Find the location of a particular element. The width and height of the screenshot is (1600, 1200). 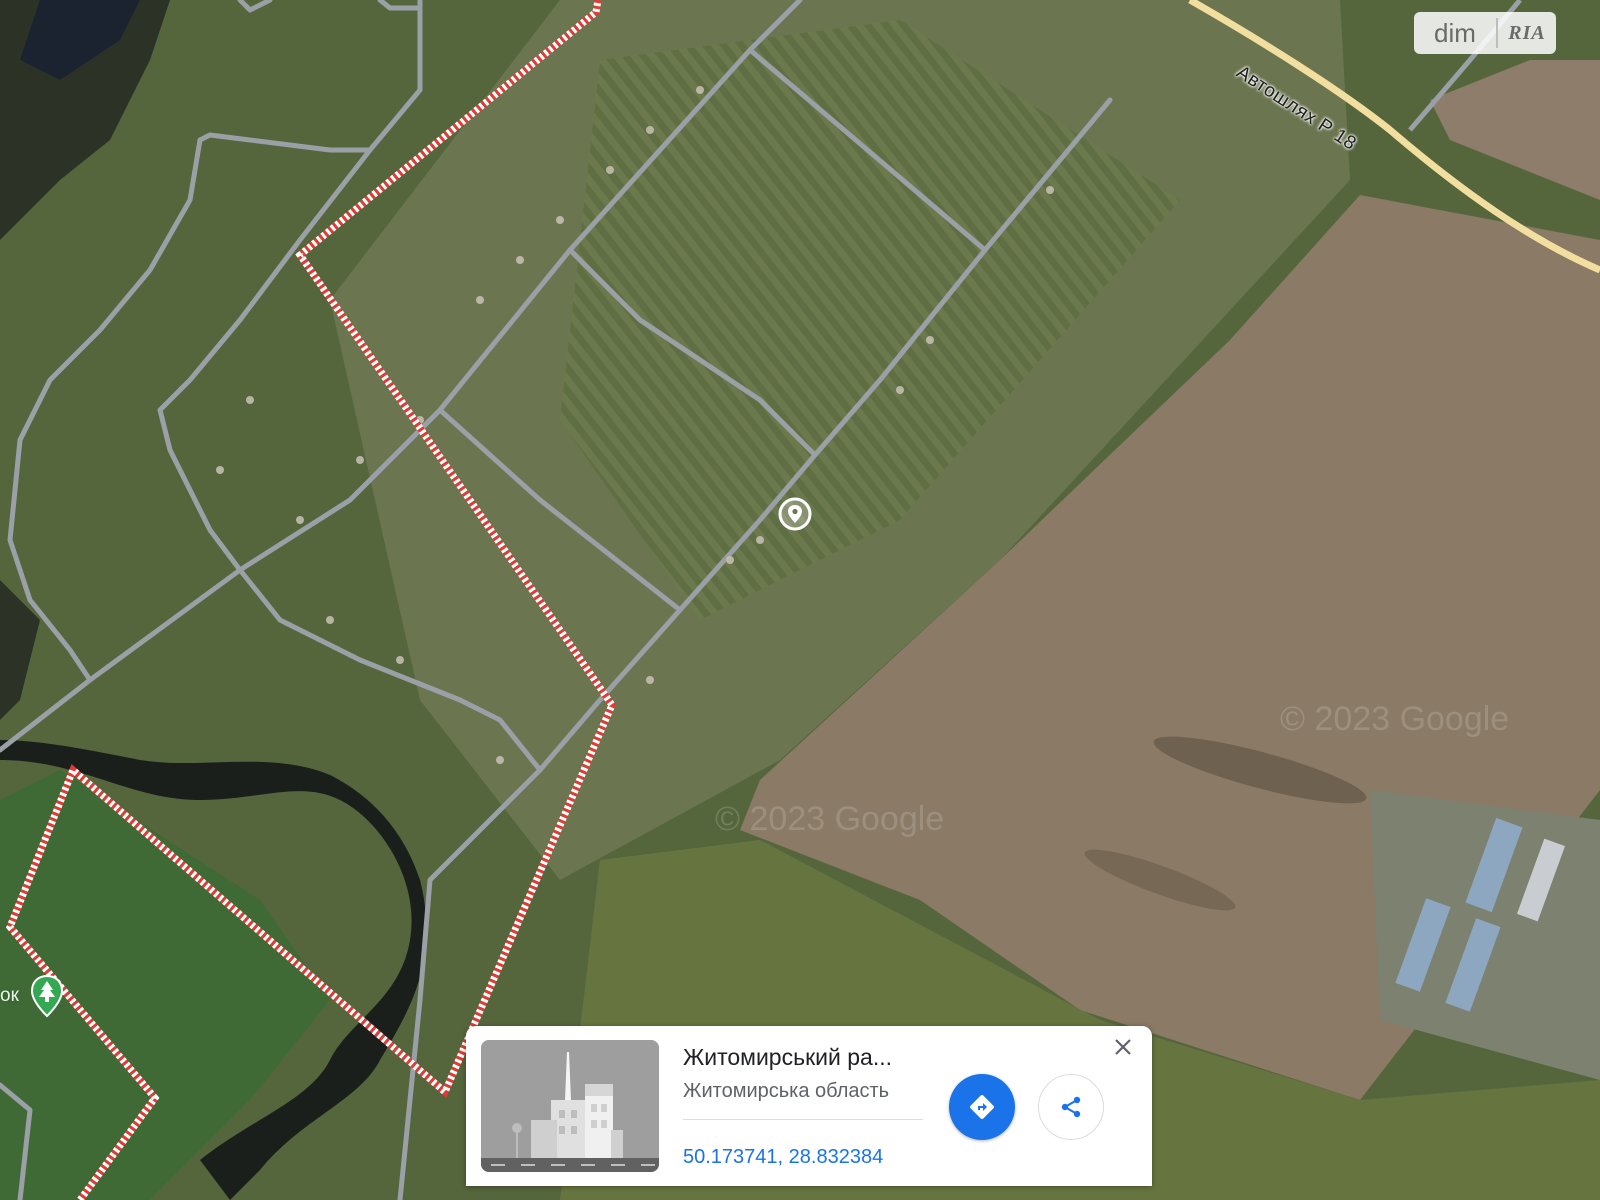

dimria-logo: dim RIA is located at coordinates (1485, 33).